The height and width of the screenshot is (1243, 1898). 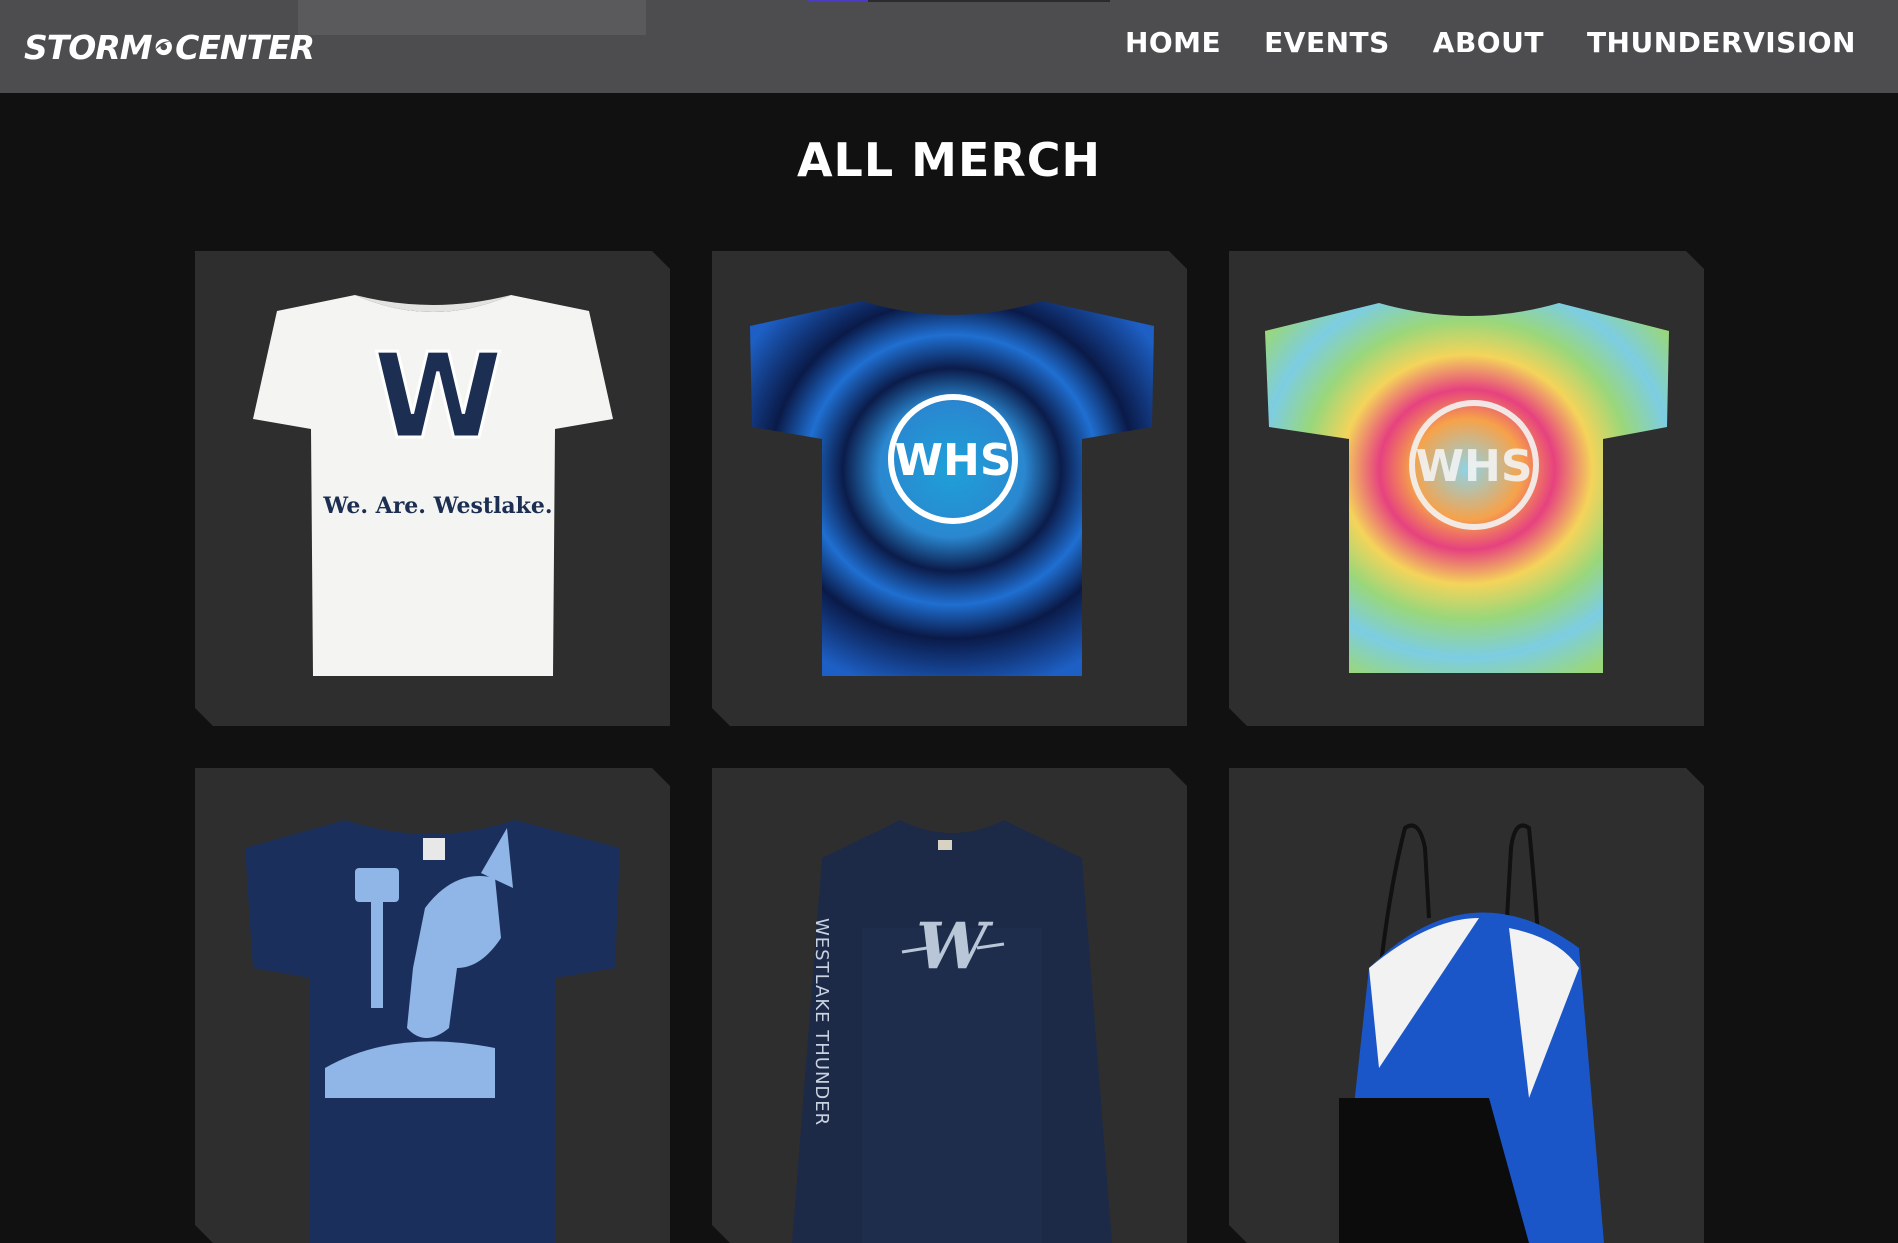 I want to click on rainbow-tiedye-tshirt-image: WHS, so click(x=1466, y=488).